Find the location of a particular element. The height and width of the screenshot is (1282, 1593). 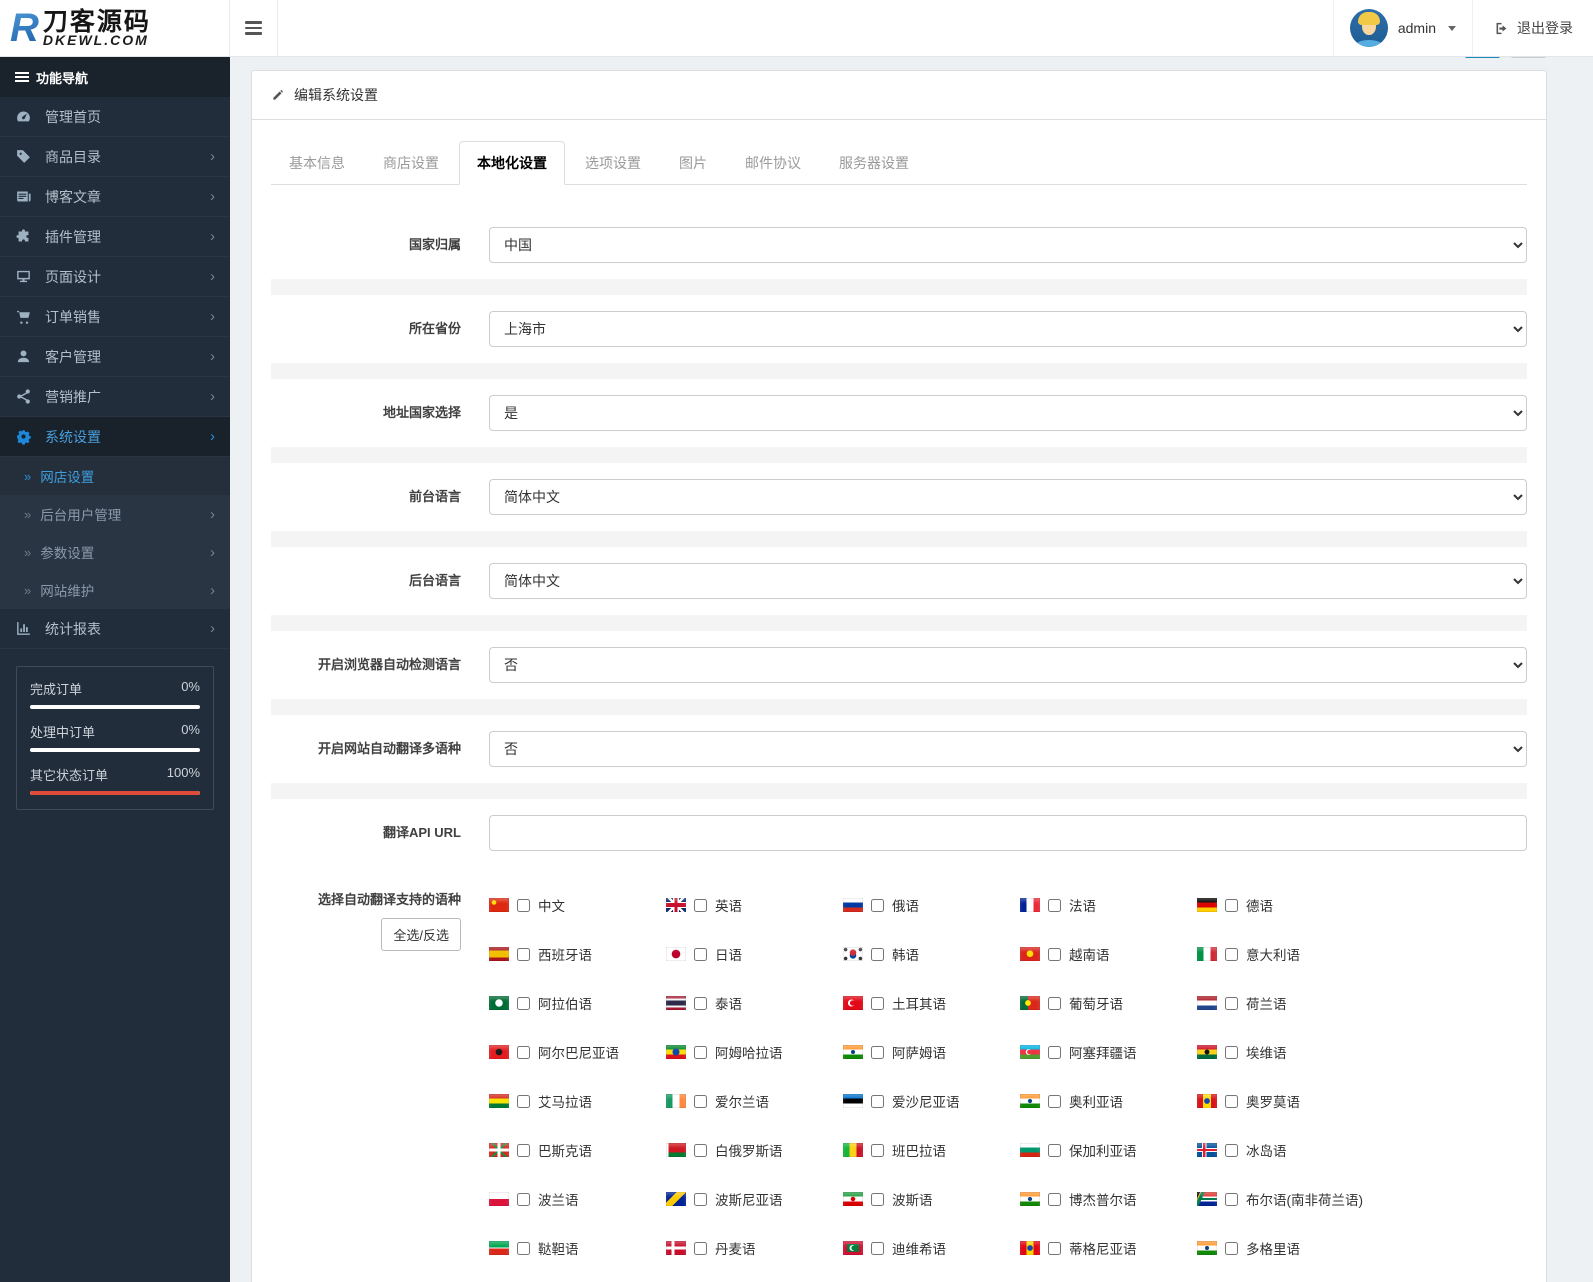

user-menu: admin is located at coordinates (1402, 28).